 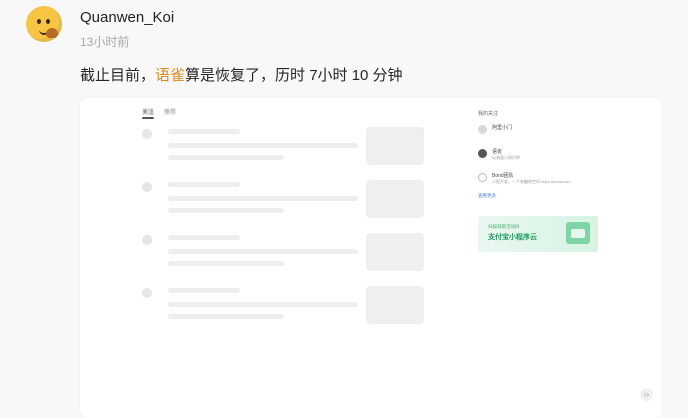 I want to click on sidebar-item-desc: 玩具蛋小知识库, so click(x=506, y=157).